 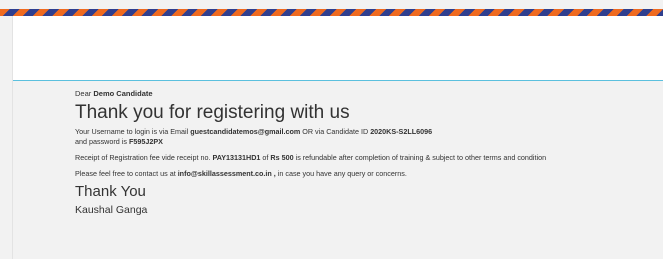 I want to click on contact-email-link: info@skillassessment.co.in ,, so click(x=227, y=173).